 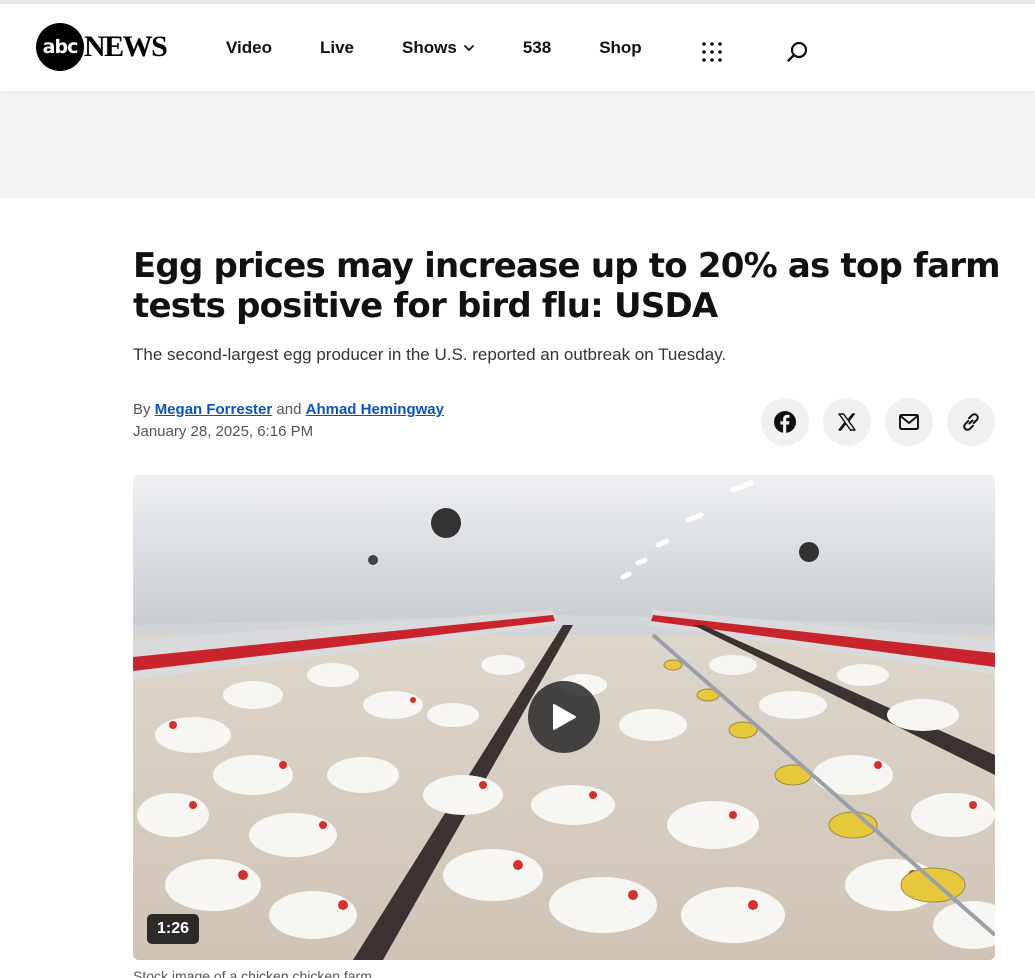 I want to click on nav-live: Live, so click(x=337, y=48).